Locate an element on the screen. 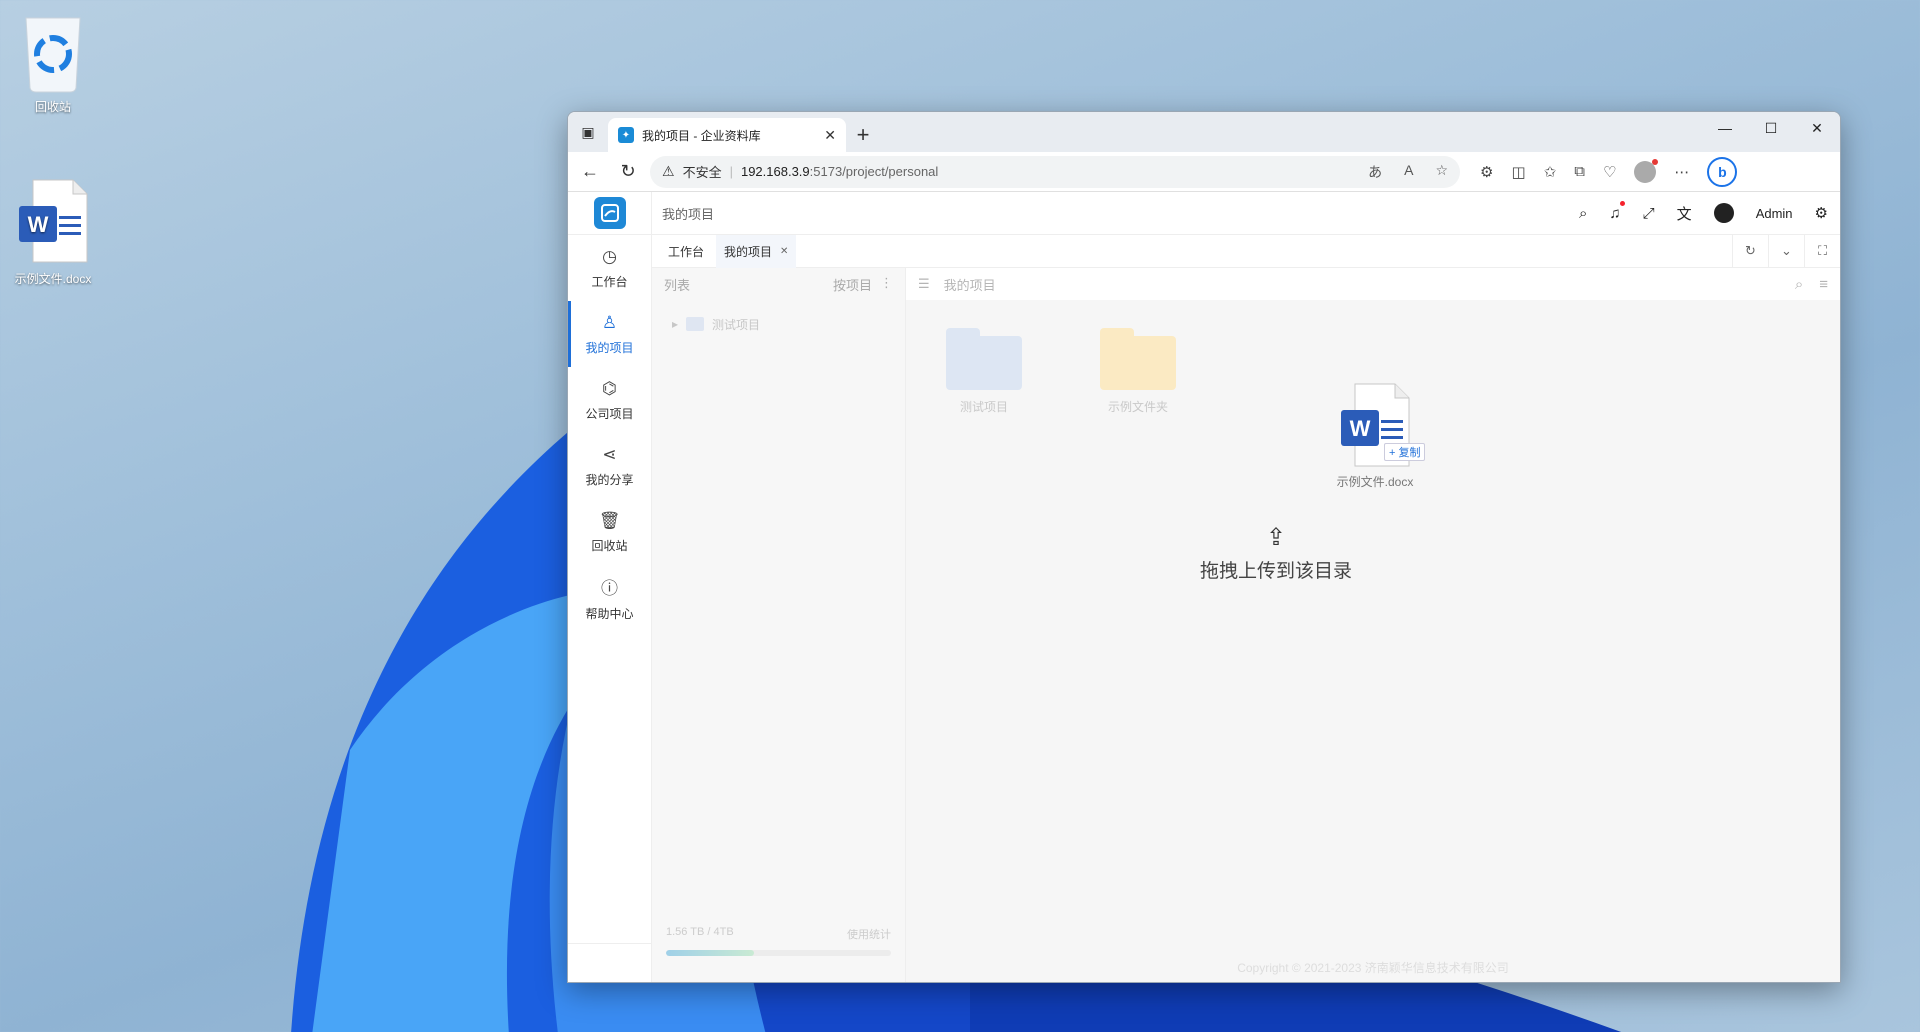  back-icon: ← is located at coordinates (590, 172).